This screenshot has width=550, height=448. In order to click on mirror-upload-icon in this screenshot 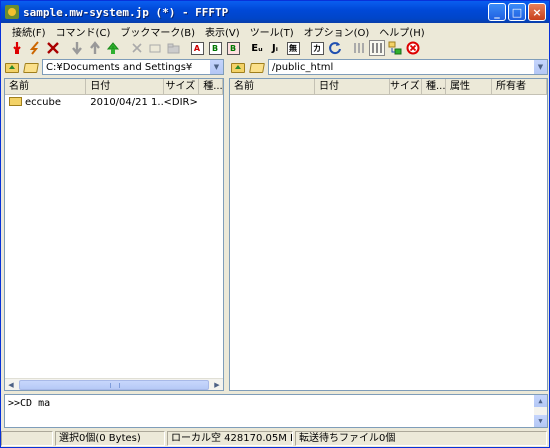, I will do `click(113, 48)`.